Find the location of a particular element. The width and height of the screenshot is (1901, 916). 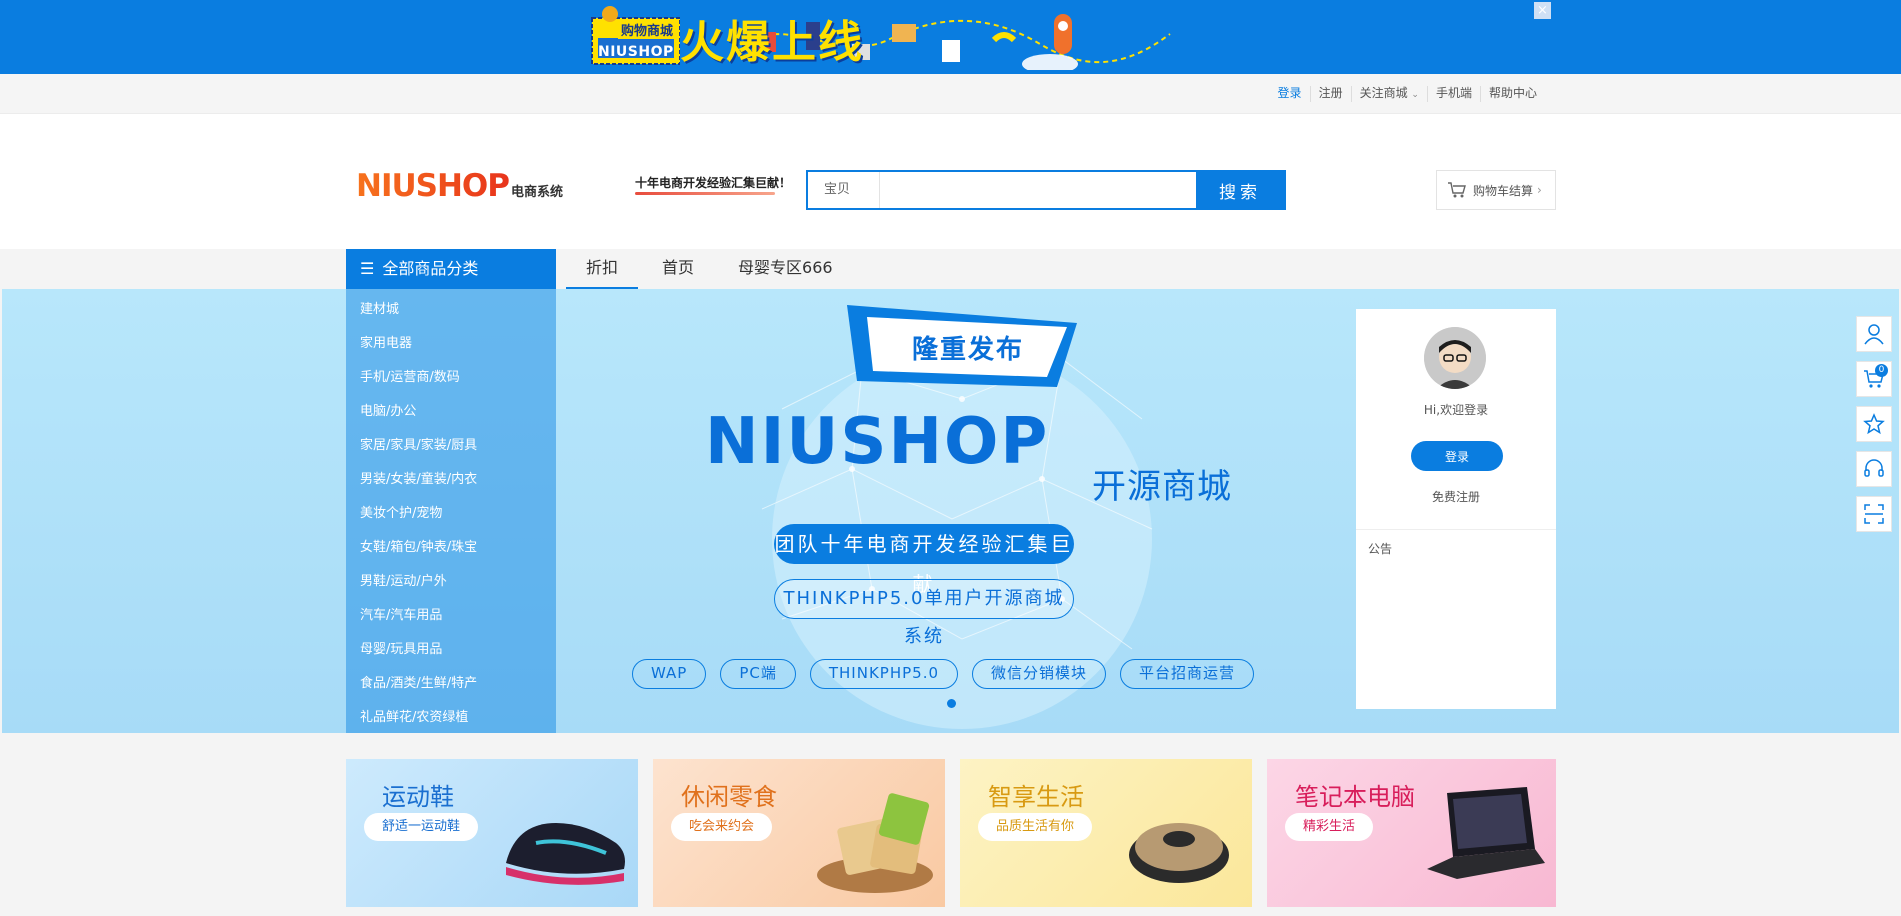

category-item: 电脑/办公 is located at coordinates (451, 412).